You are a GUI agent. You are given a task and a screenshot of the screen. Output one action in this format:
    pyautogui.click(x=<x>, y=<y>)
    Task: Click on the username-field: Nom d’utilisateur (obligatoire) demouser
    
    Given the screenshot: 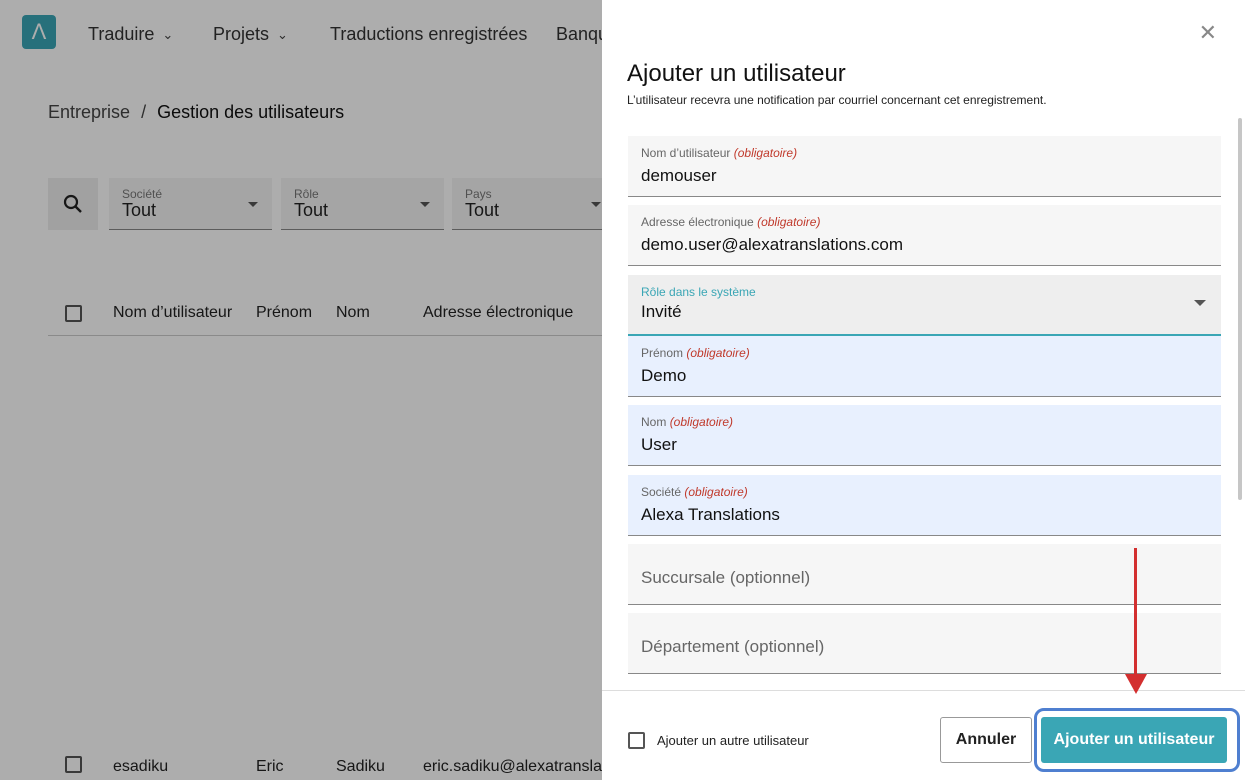 What is the action you would take?
    pyautogui.click(x=924, y=166)
    